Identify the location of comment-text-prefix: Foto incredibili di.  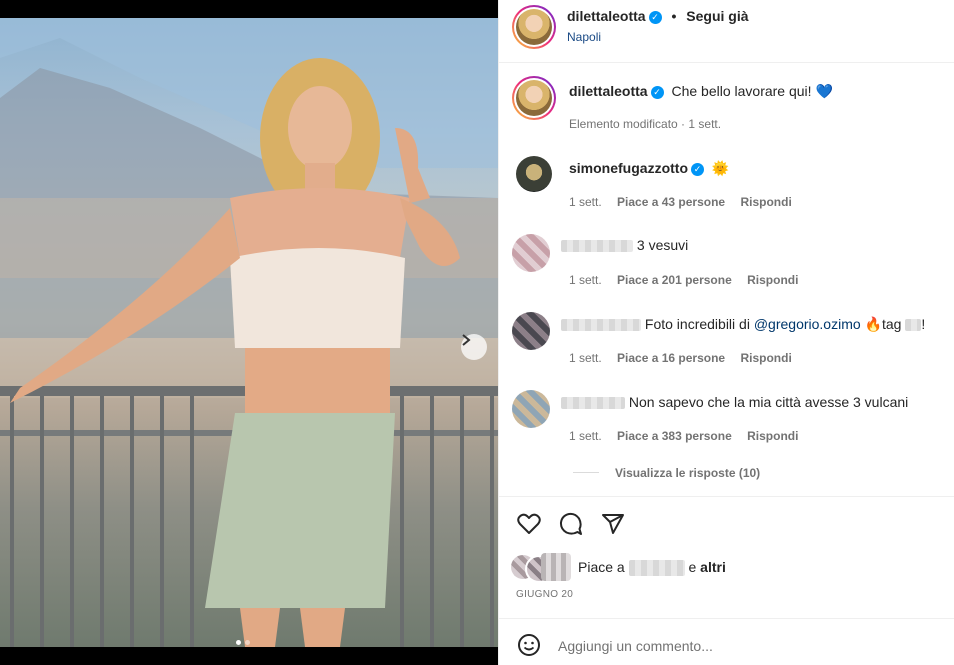
(697, 324).